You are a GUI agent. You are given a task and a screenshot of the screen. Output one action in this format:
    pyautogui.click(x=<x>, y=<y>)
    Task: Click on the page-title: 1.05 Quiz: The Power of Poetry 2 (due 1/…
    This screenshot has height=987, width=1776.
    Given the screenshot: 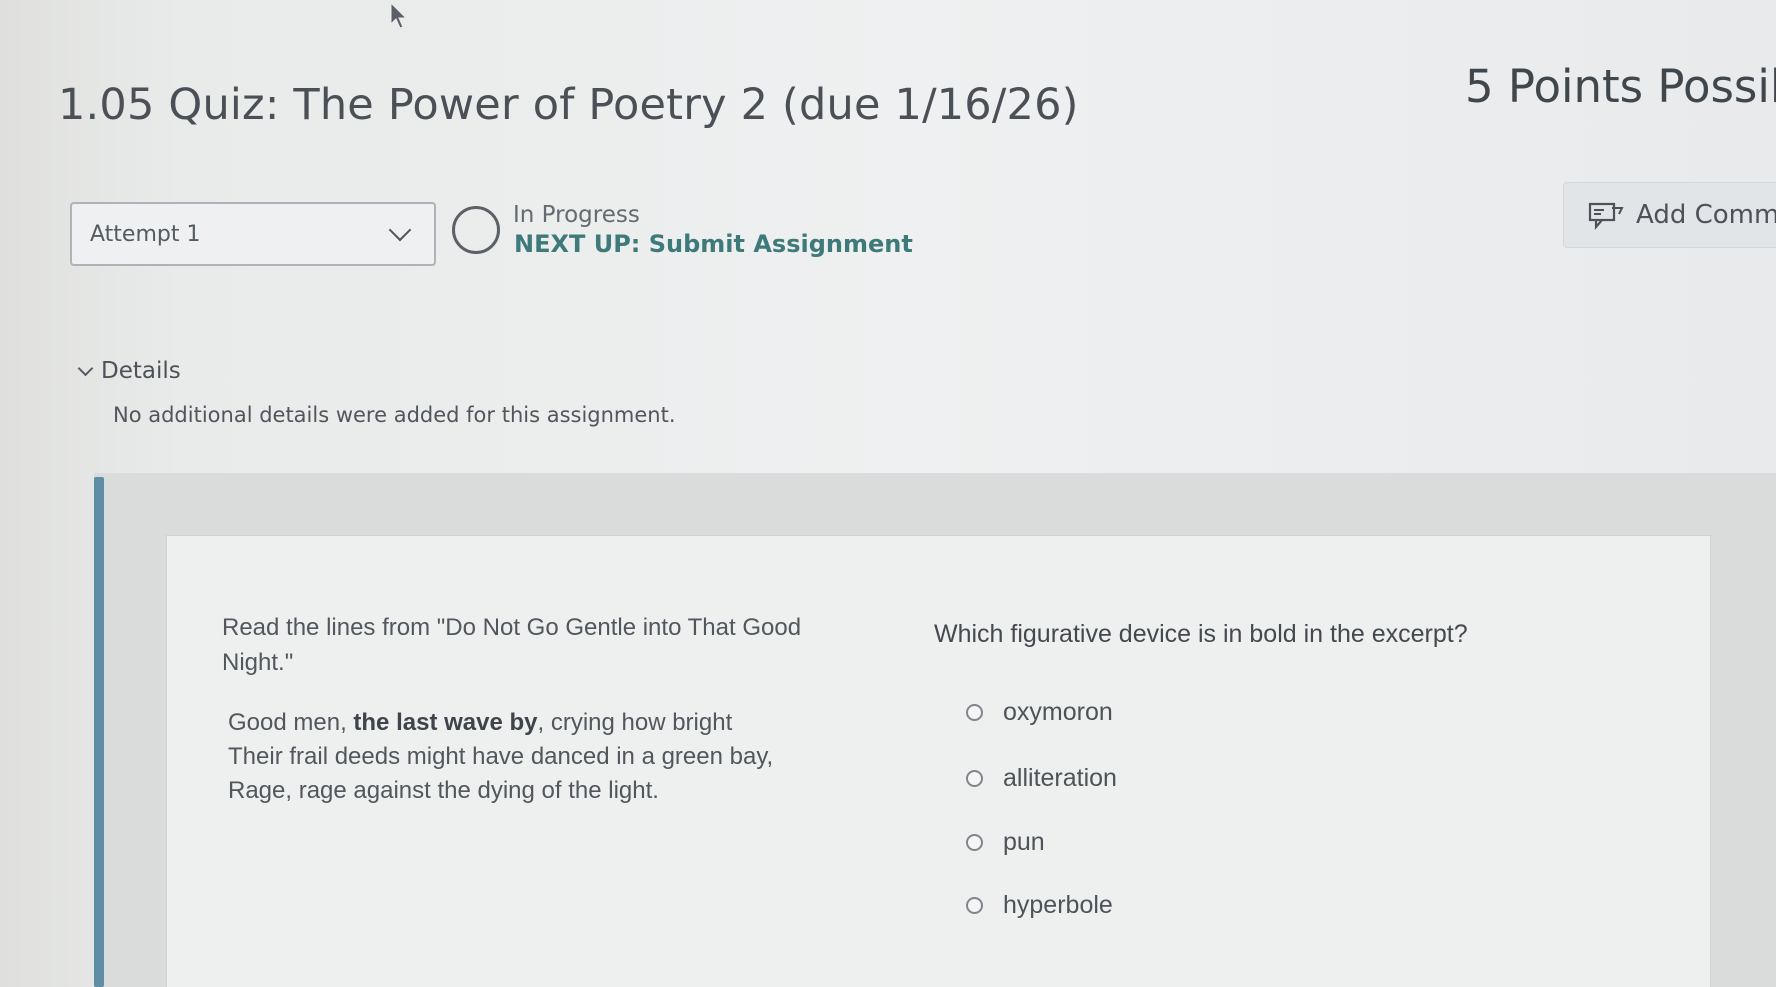 What is the action you would take?
    pyautogui.click(x=568, y=105)
    